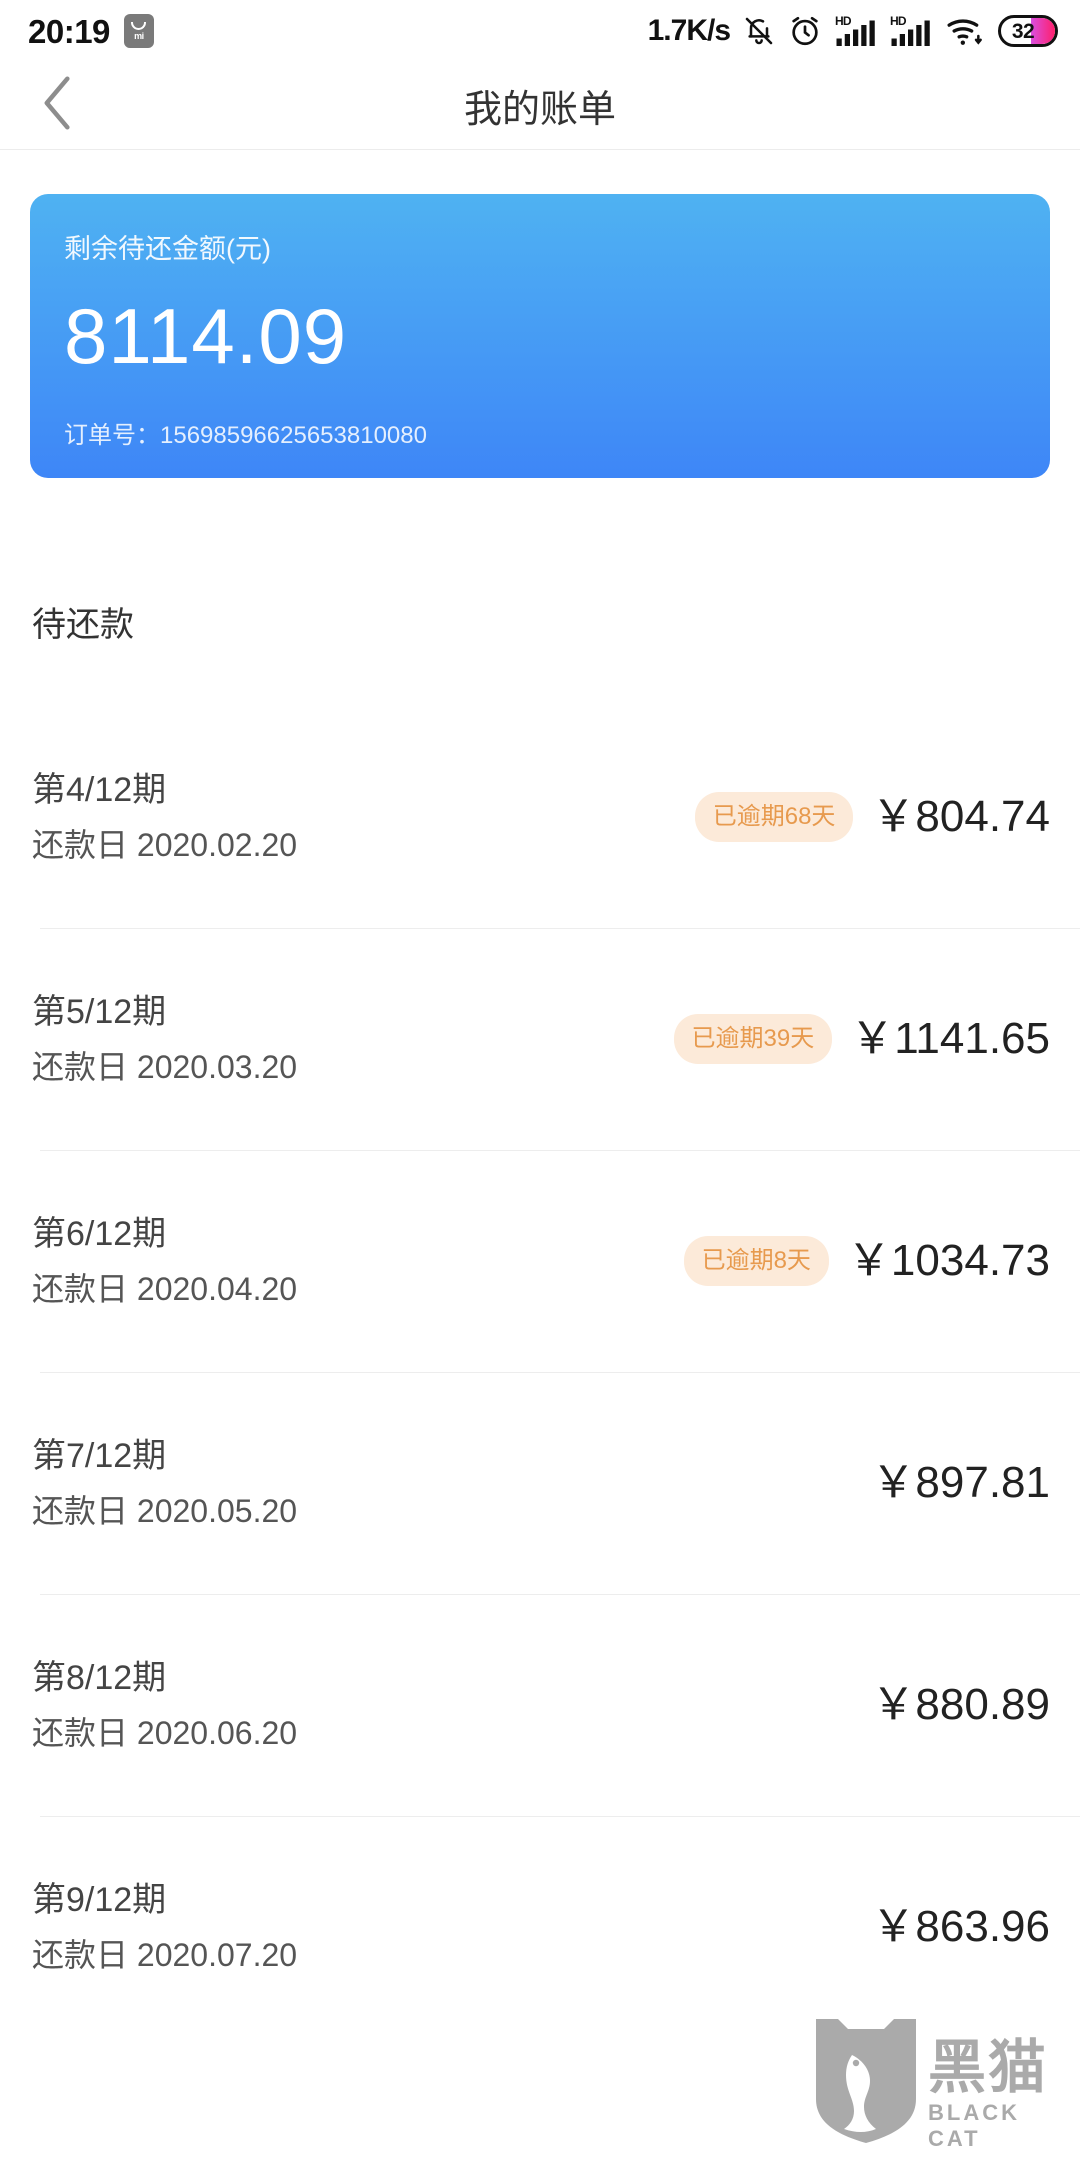 This screenshot has height=2160, width=1080. Describe the element at coordinates (948, 1260) in the screenshot. I see `bill-amount: ￥1034.73` at that location.